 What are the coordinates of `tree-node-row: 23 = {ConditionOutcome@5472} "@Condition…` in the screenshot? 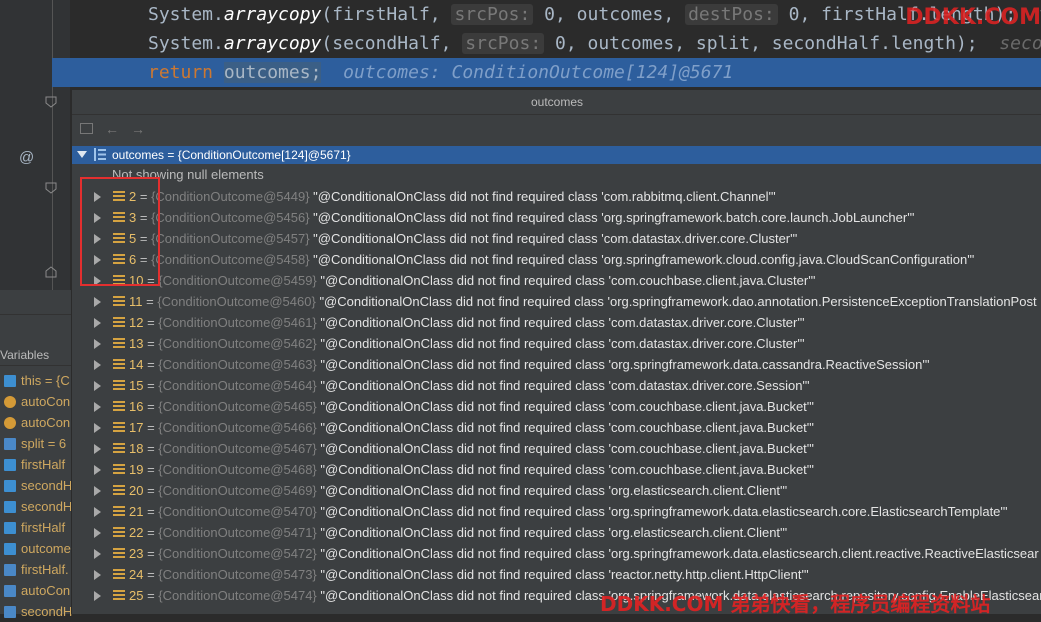 It's located at (556, 553).